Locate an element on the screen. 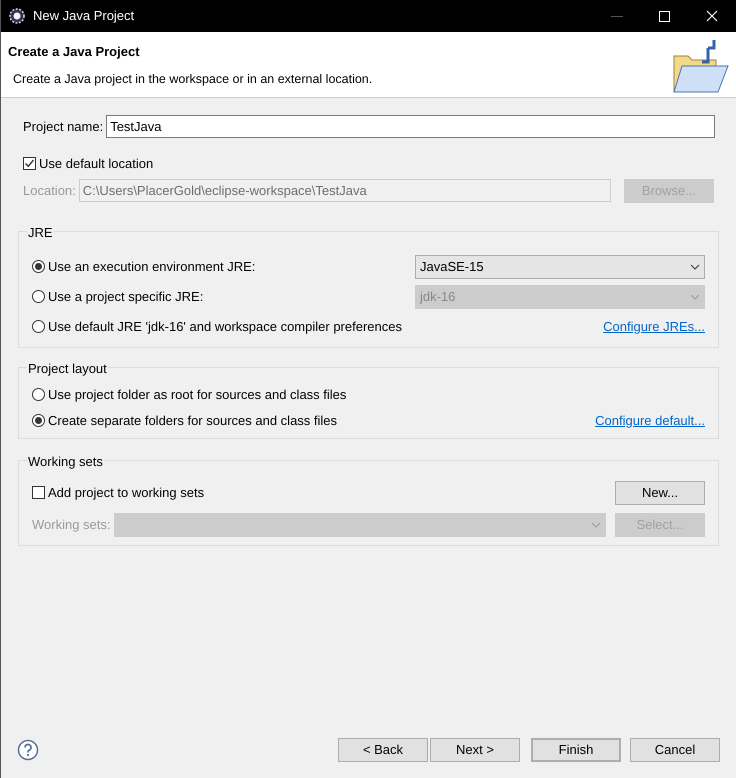  dialog-button: < Back is located at coordinates (383, 750).